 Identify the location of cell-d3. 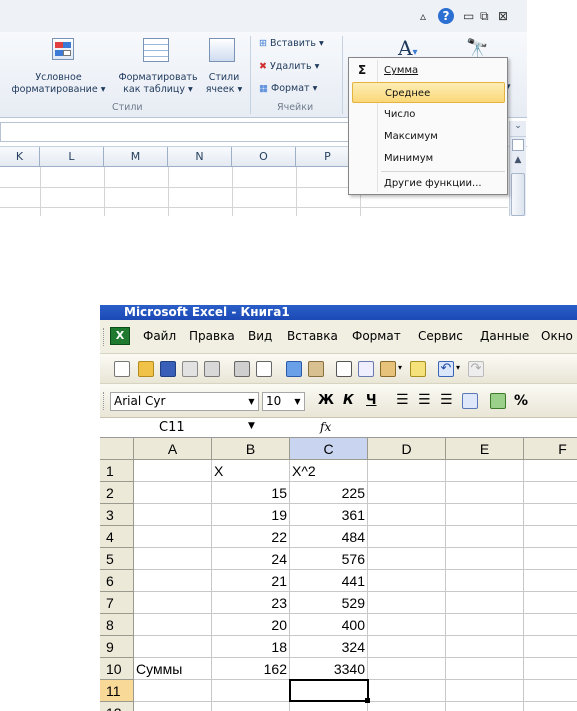
(407, 515).